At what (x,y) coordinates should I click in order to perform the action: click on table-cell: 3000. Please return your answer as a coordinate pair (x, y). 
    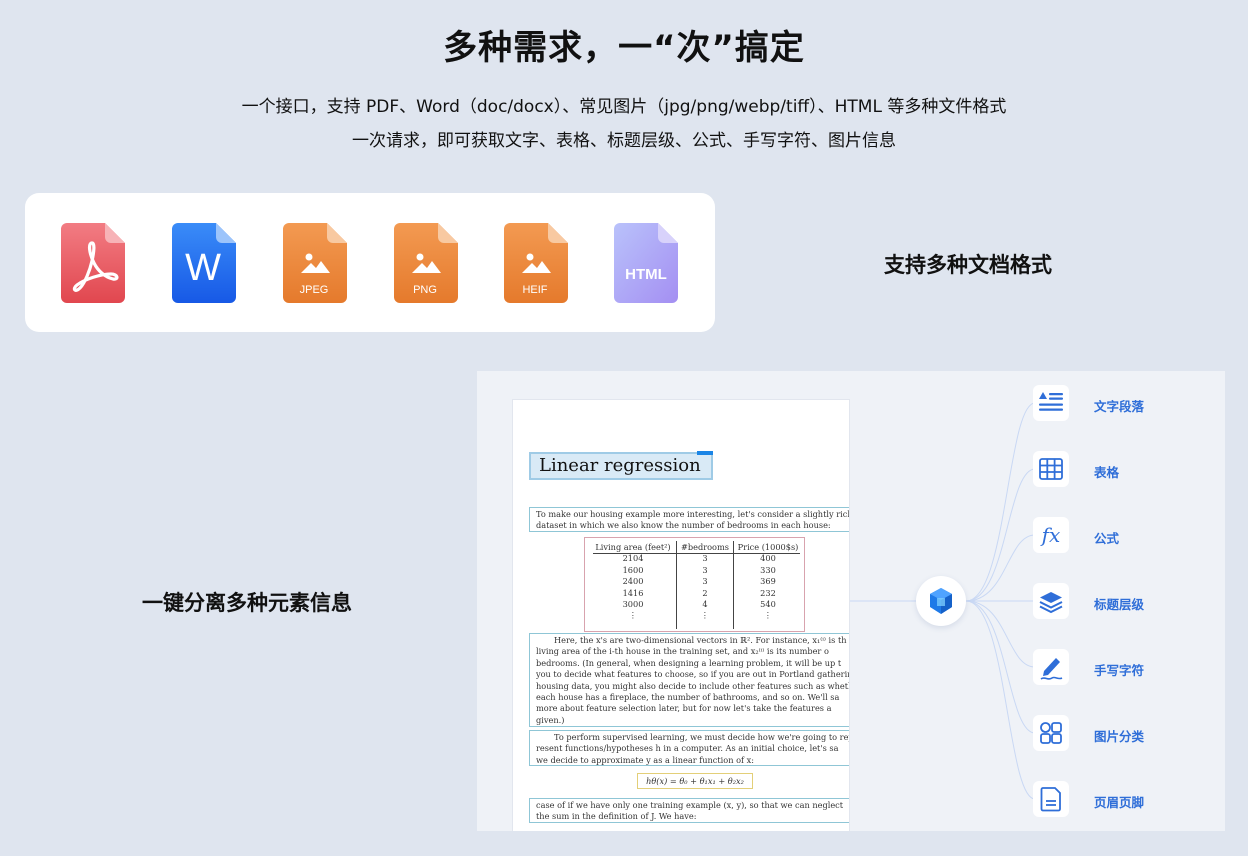
    Looking at the image, I should click on (633, 604).